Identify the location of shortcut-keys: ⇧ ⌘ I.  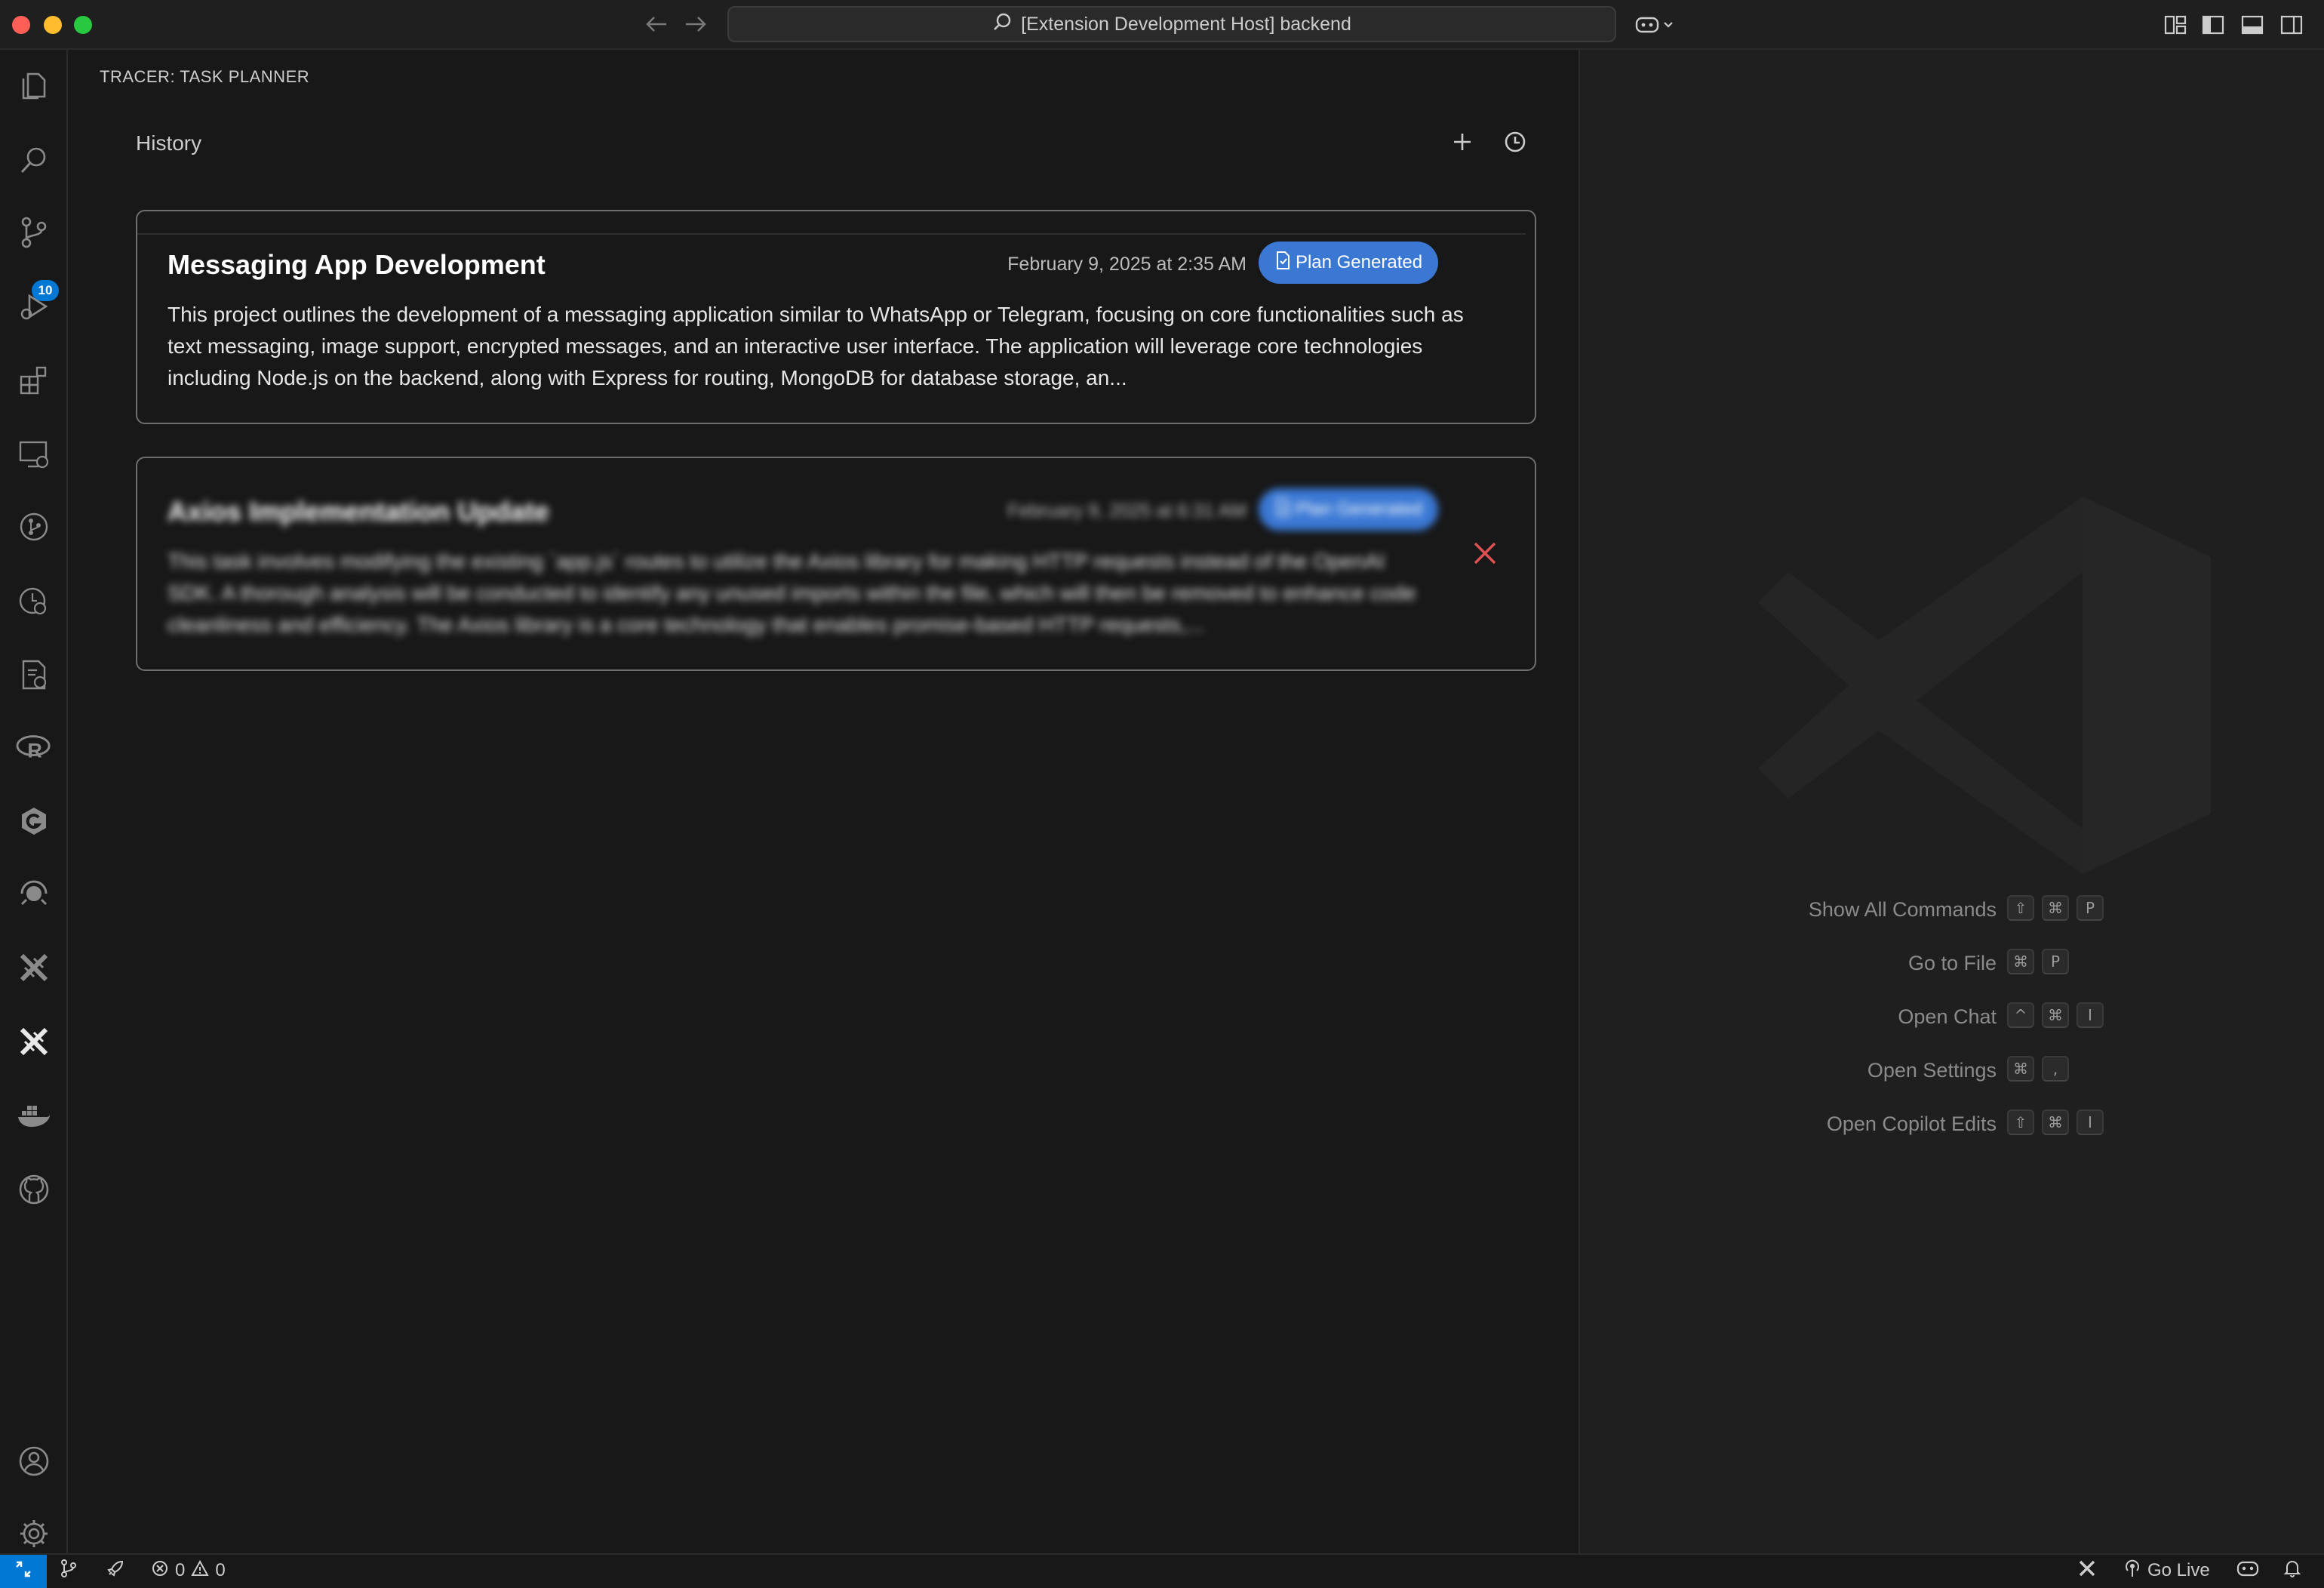
(2055, 1122).